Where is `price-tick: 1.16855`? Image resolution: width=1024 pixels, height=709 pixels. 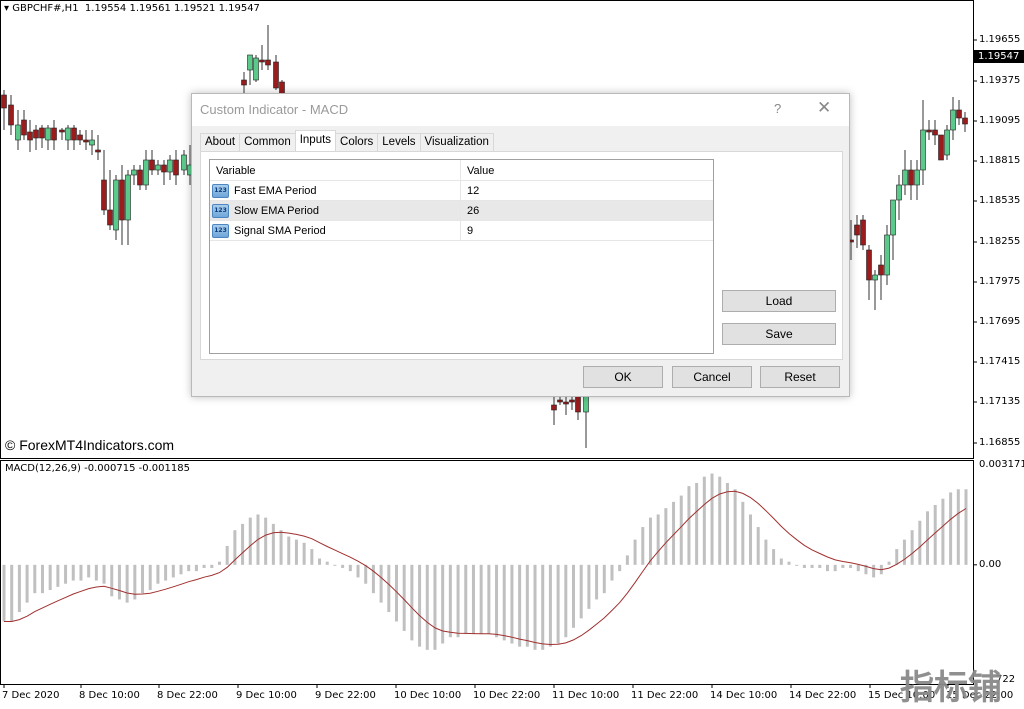 price-tick: 1.16855 is located at coordinates (1000, 442).